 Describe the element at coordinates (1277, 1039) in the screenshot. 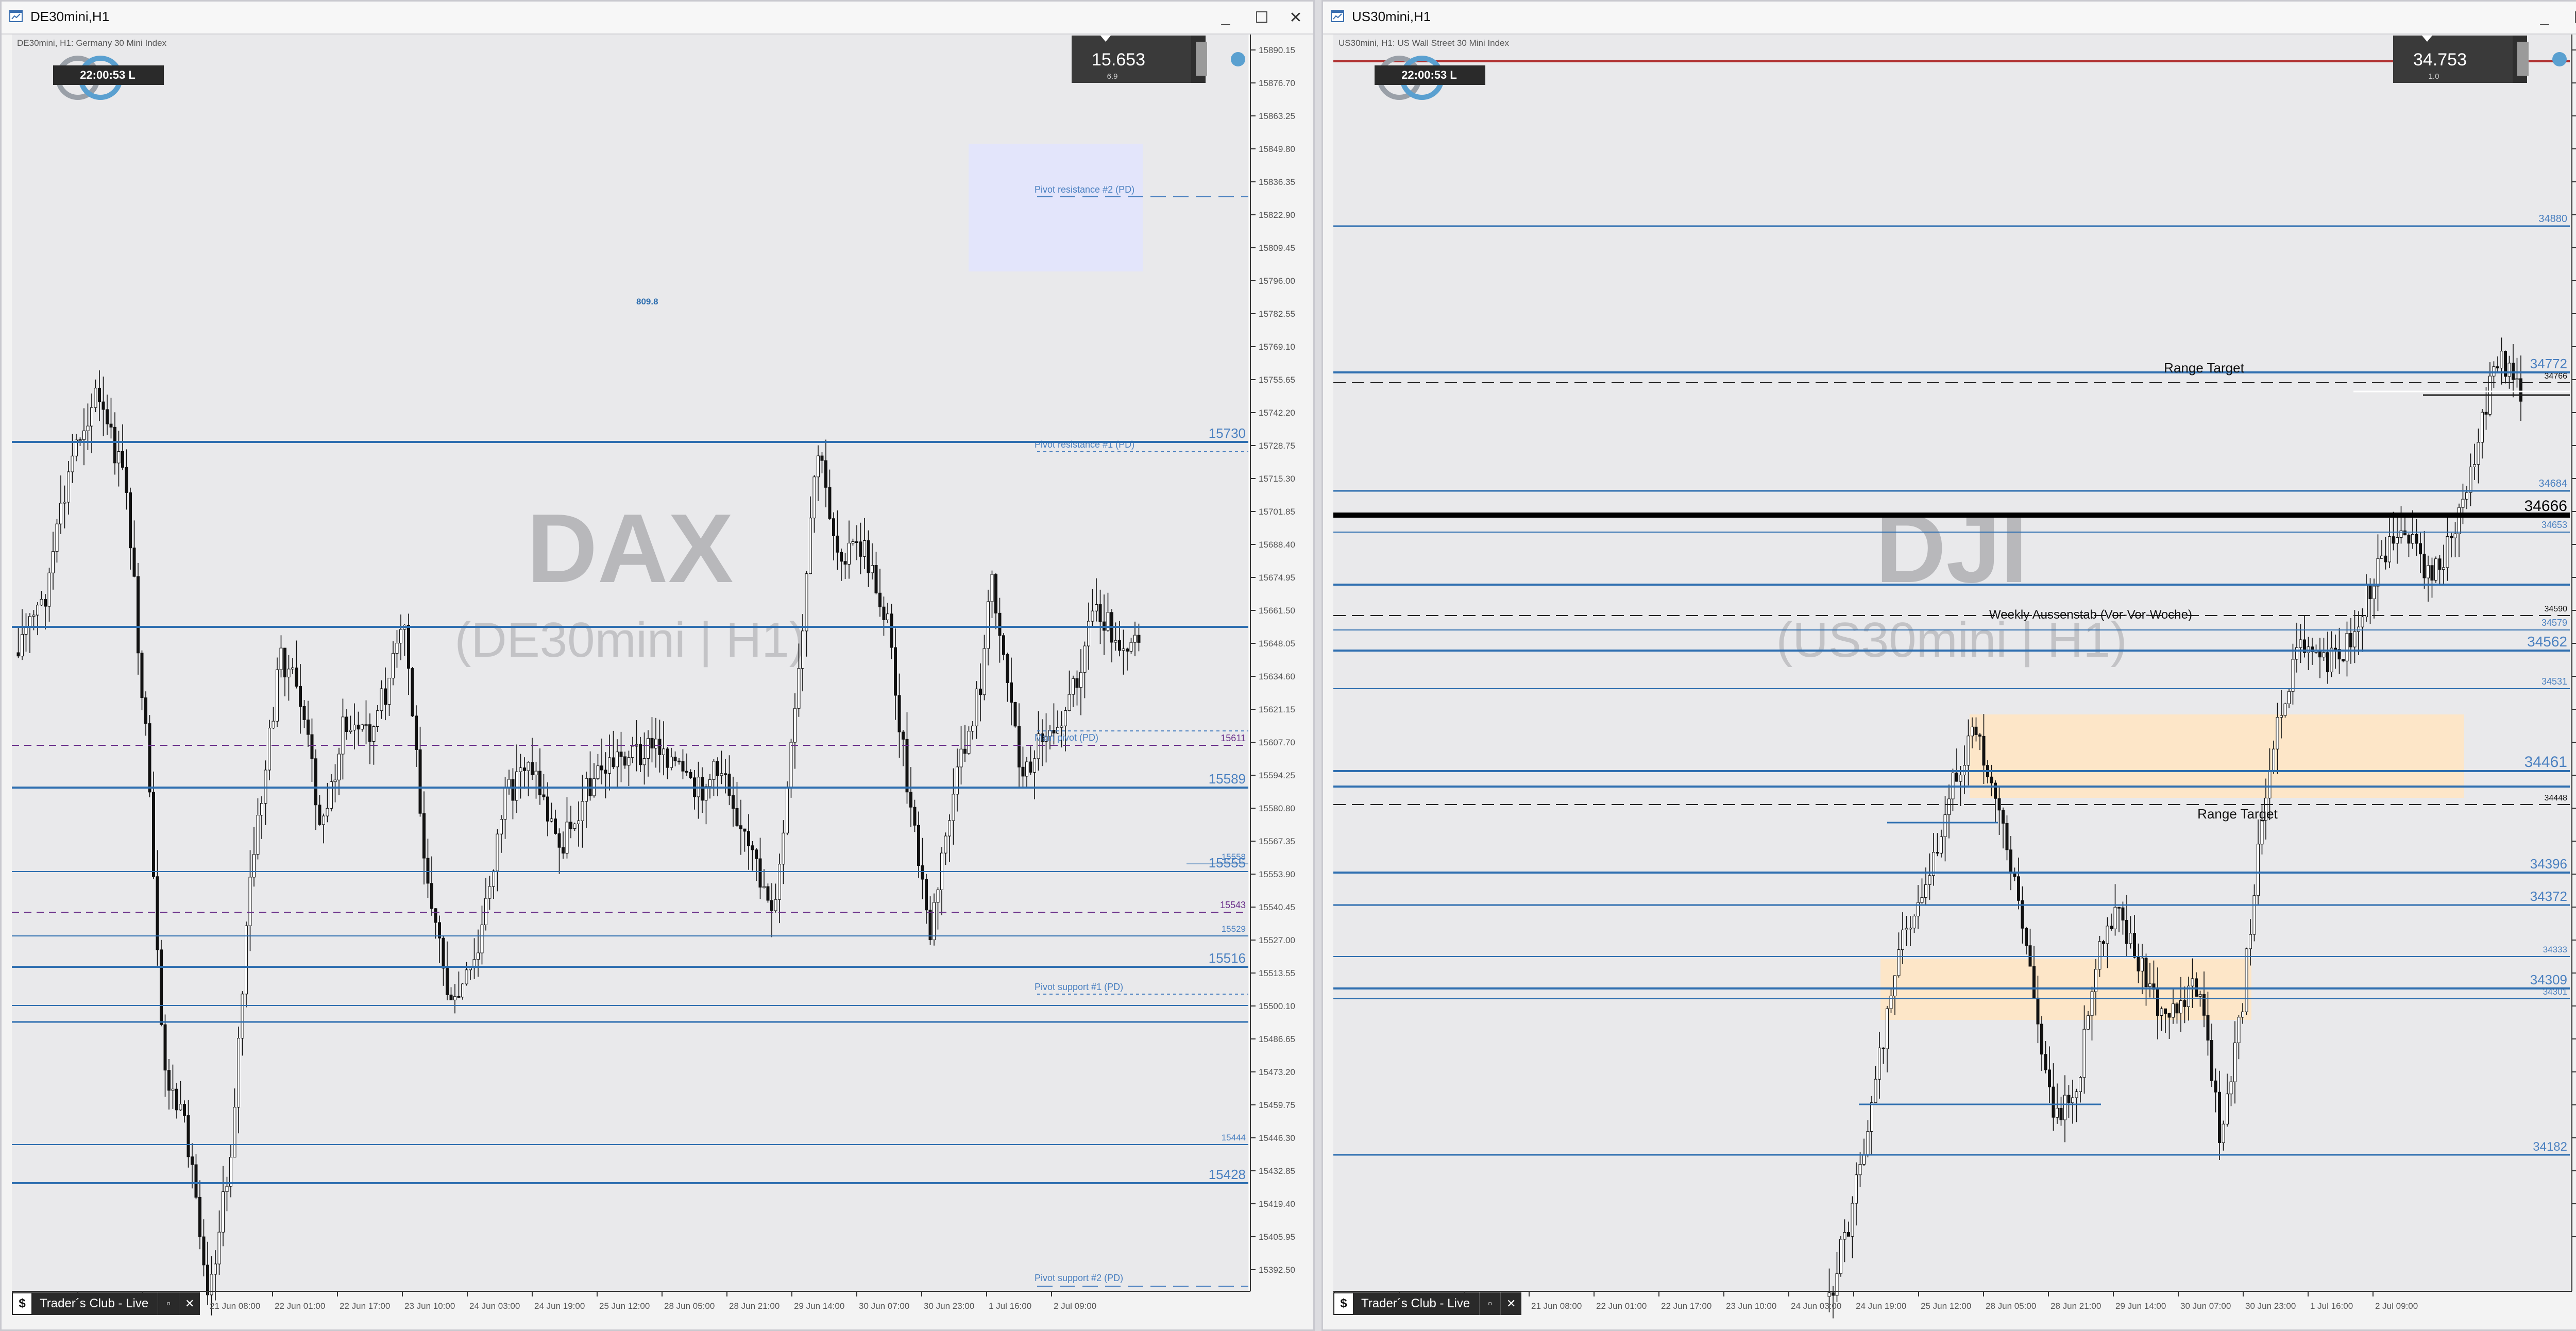

I see `price-tick-label: 15486.65` at that location.